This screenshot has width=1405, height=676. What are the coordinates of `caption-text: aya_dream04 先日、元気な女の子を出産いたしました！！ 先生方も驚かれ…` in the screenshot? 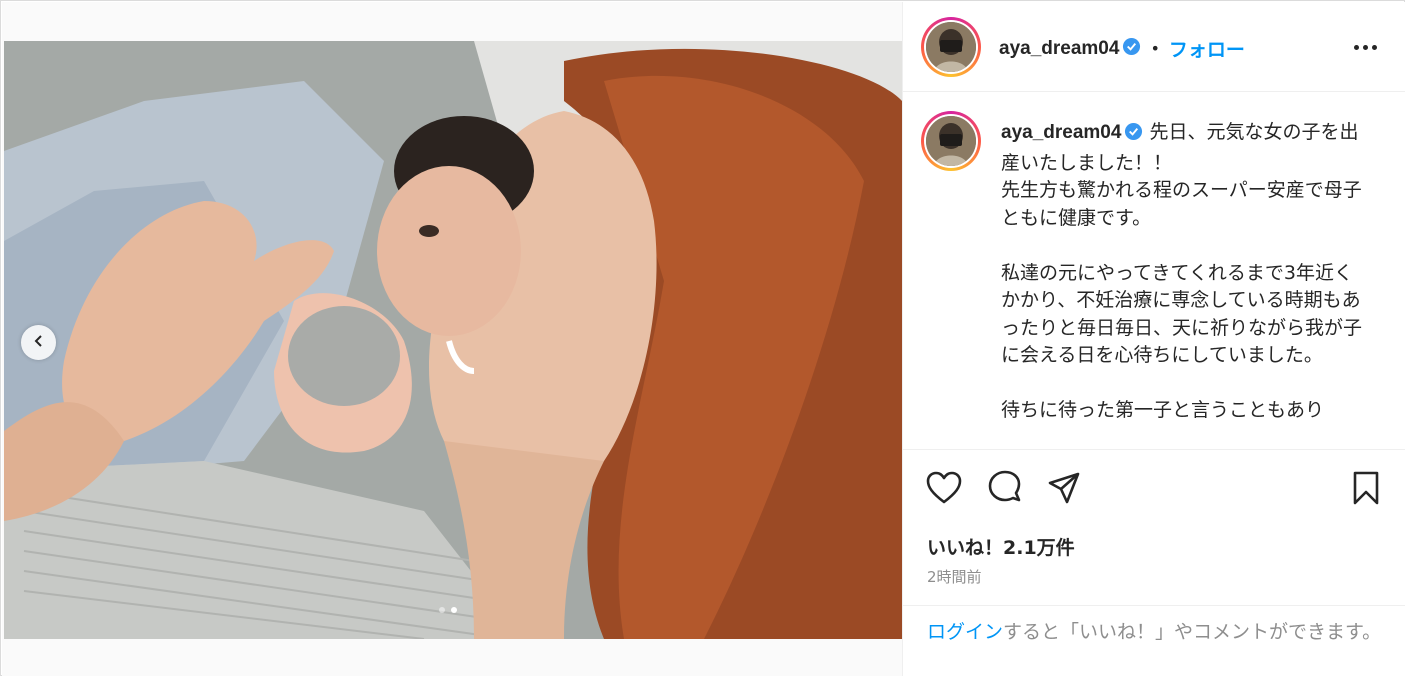 It's located at (1186, 272).